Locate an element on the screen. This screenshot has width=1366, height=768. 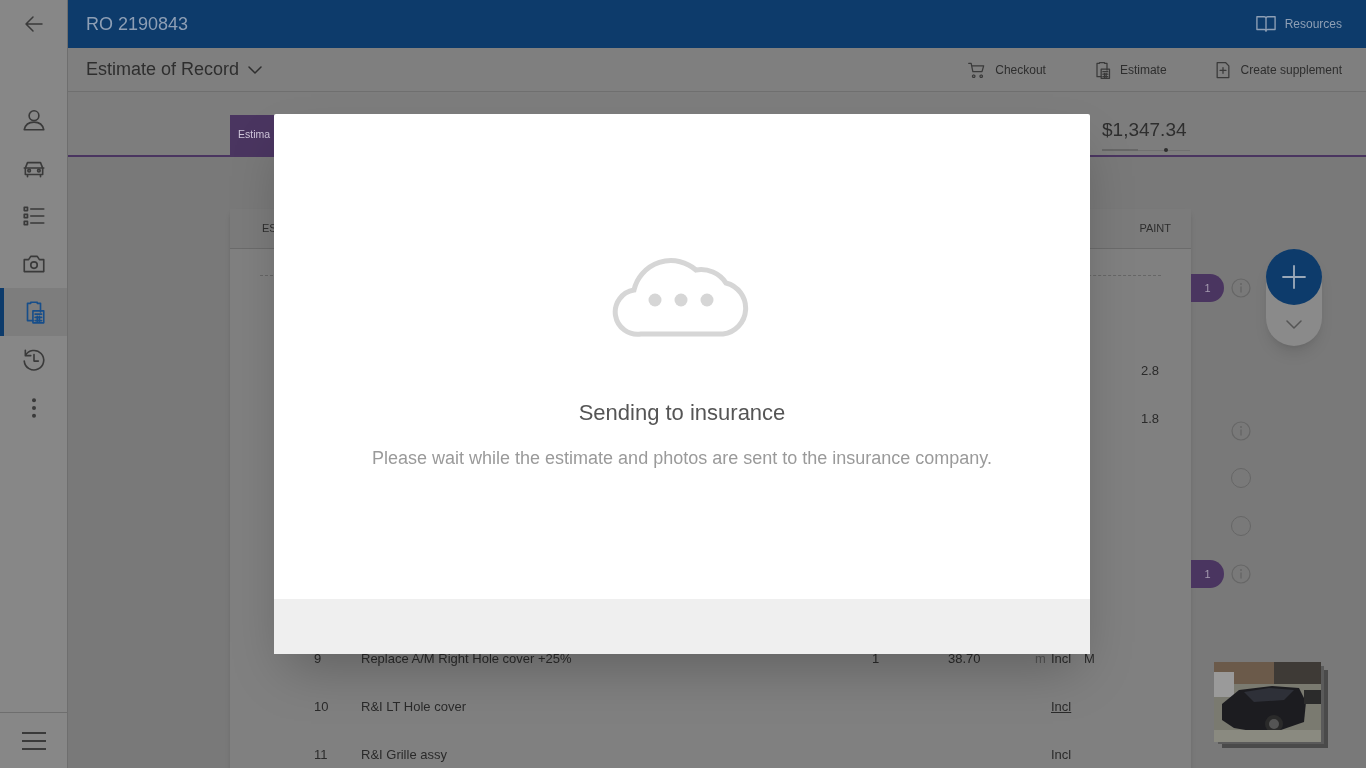
add-button is located at coordinates (1294, 277).